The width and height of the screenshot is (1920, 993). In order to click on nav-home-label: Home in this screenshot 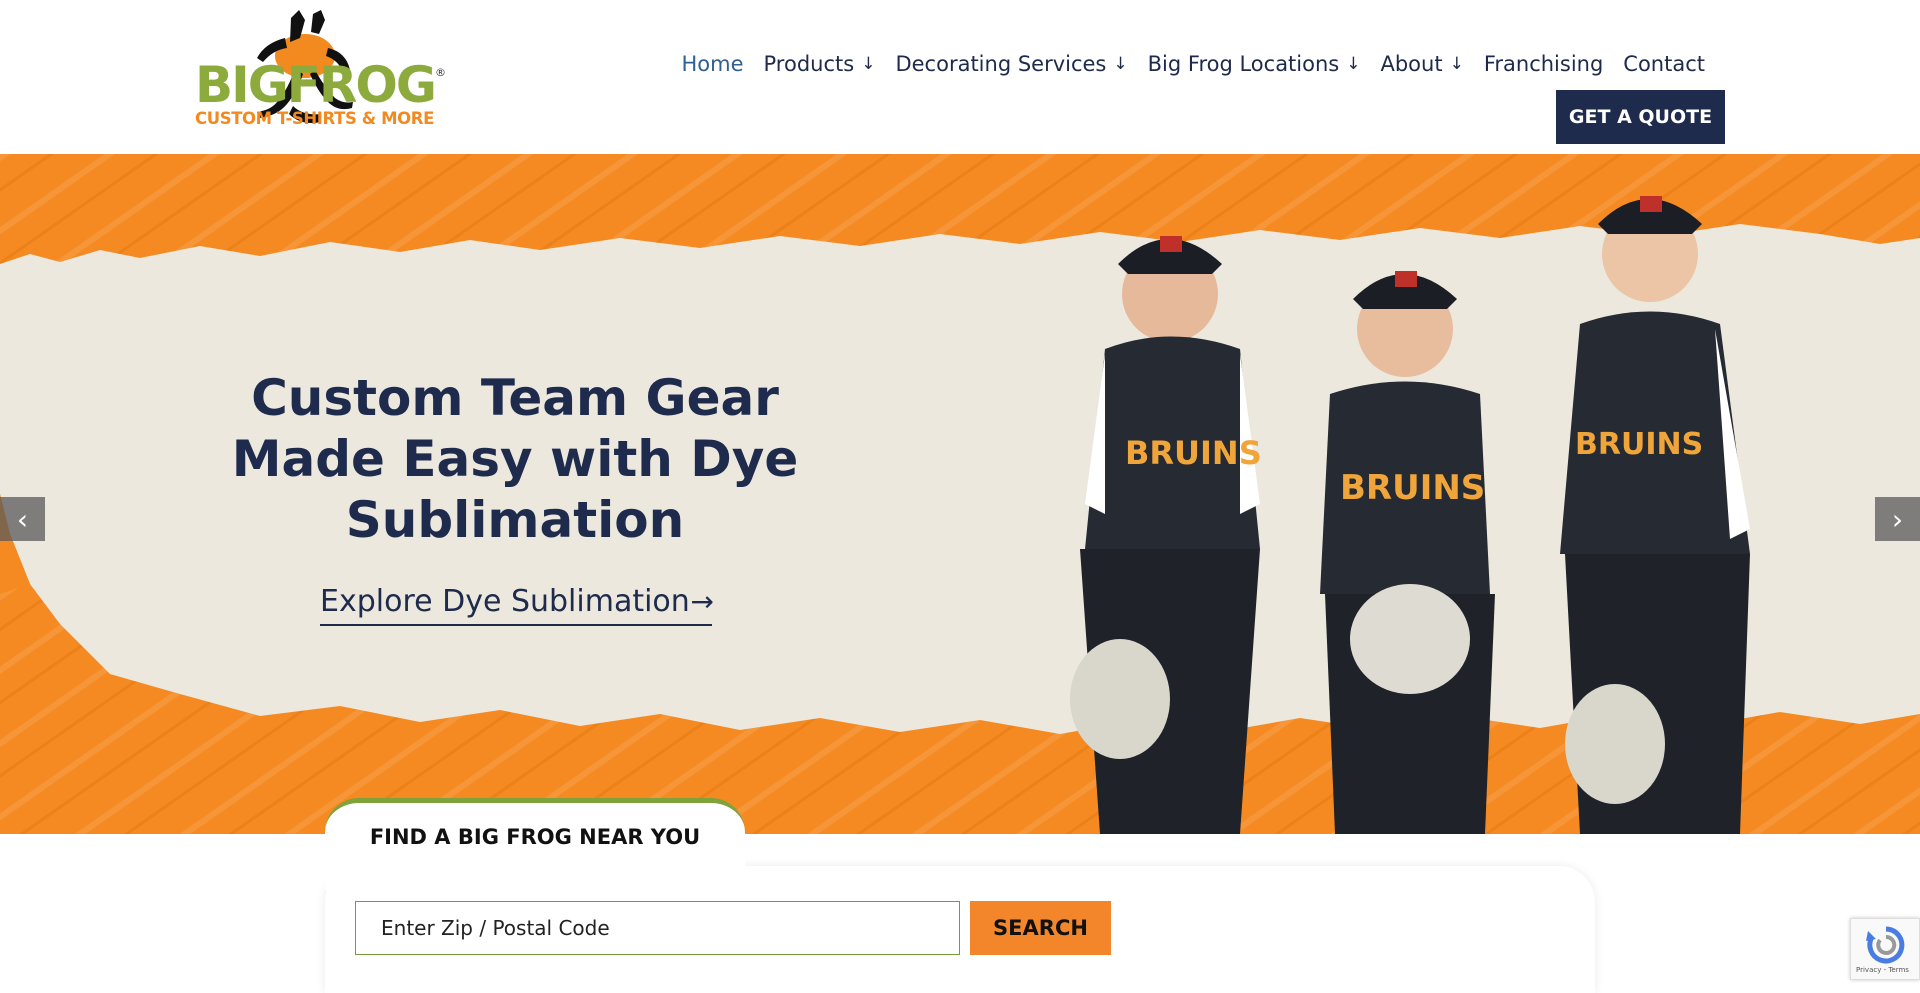, I will do `click(712, 64)`.